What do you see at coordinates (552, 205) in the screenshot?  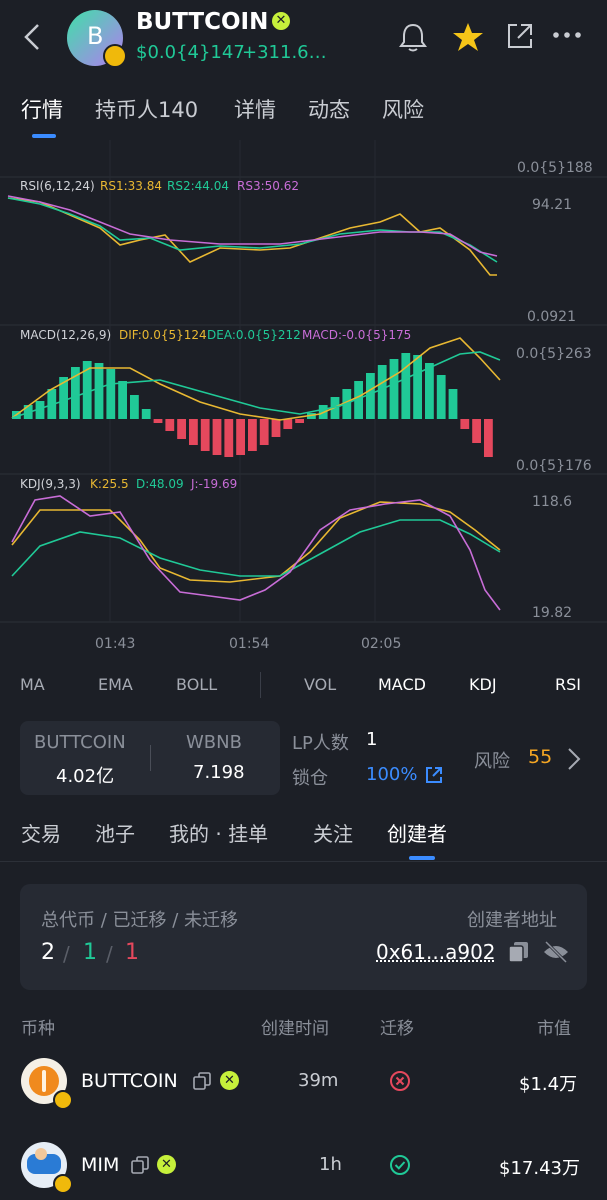 I see `rsi-axis-top: 94.21` at bounding box center [552, 205].